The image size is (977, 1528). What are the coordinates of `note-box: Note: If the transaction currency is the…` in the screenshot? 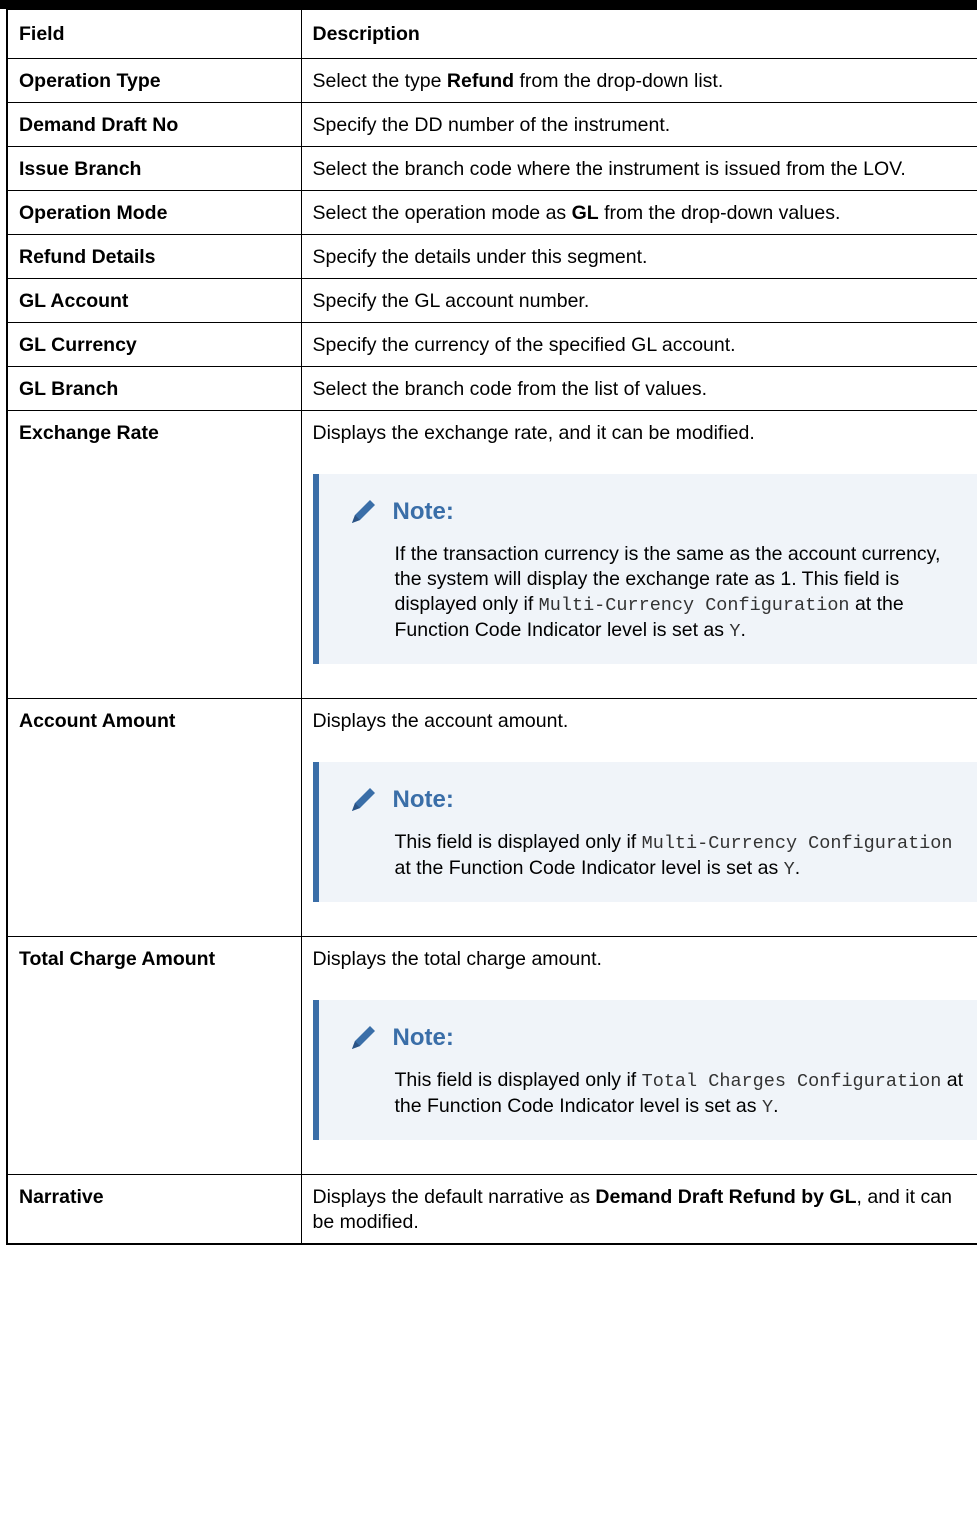 It's located at (644, 569).